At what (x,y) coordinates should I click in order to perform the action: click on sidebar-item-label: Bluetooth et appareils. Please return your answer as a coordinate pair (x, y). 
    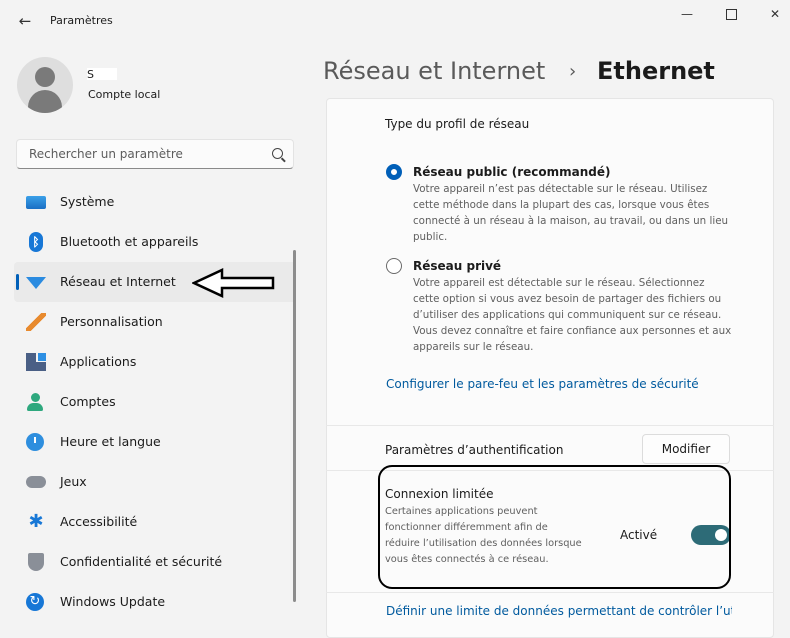
    Looking at the image, I should click on (129, 241).